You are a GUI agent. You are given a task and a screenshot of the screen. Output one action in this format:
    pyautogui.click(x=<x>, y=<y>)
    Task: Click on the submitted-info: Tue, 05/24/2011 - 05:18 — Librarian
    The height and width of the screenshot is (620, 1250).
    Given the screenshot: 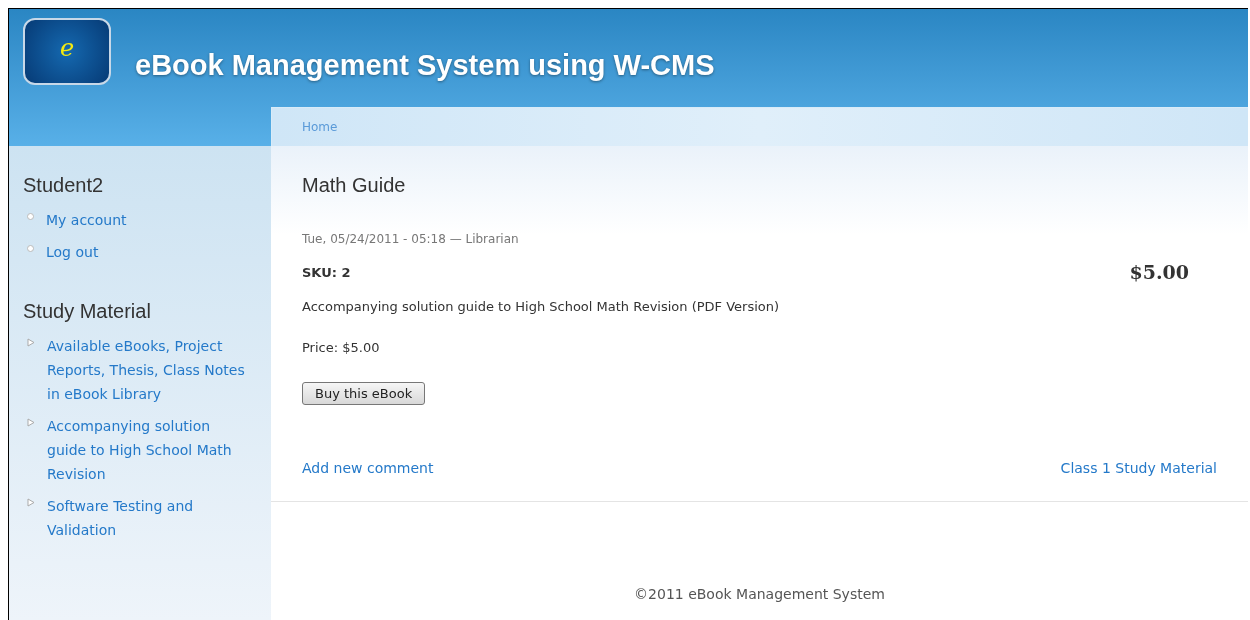 What is the action you would take?
    pyautogui.click(x=411, y=239)
    